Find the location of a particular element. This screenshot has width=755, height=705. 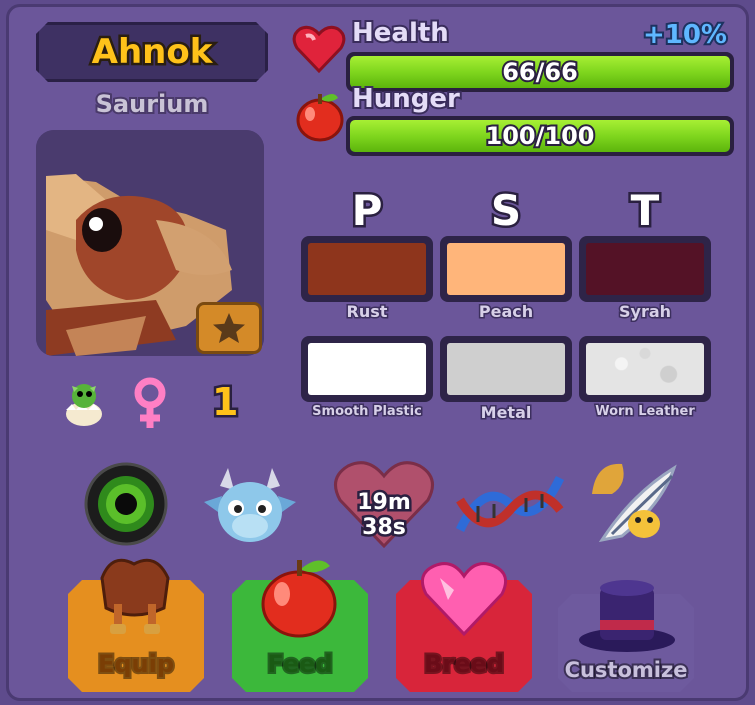

primary-color-fill is located at coordinates (367, 269).